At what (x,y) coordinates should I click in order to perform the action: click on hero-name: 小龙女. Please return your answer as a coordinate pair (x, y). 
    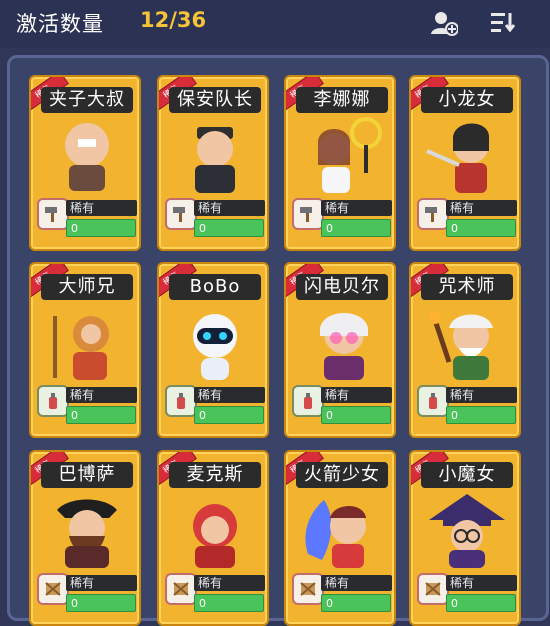
    Looking at the image, I should click on (467, 100).